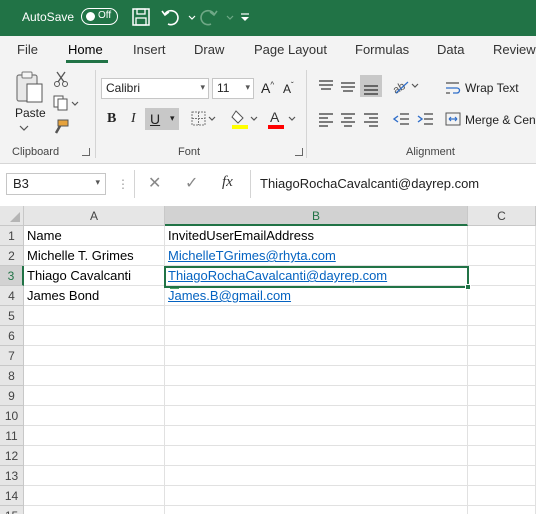 This screenshot has height=514, width=536. I want to click on row-header-4: 4, so click(12, 296).